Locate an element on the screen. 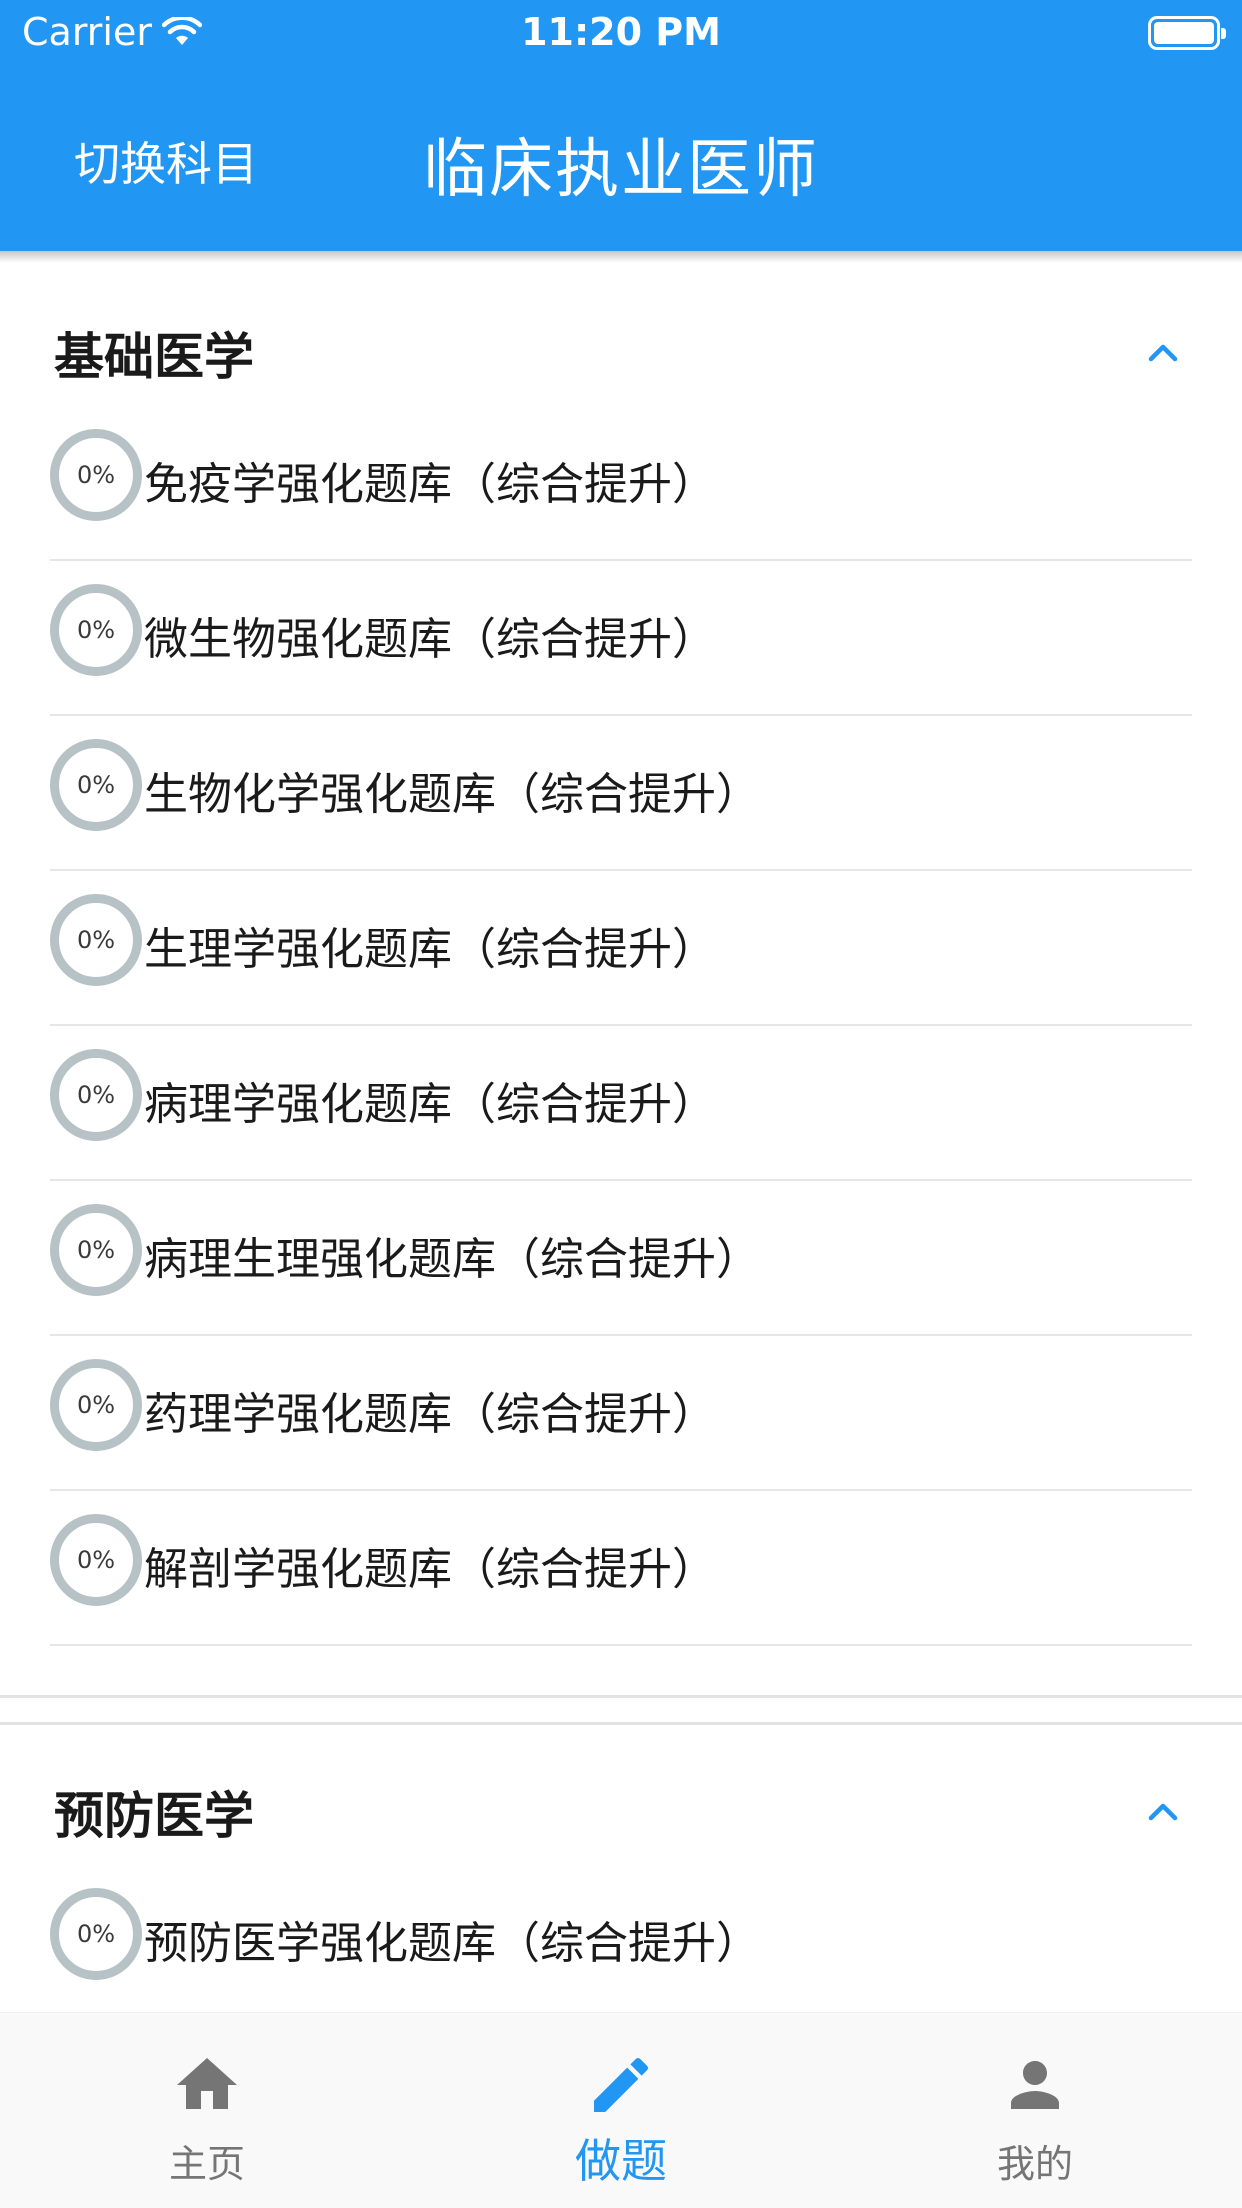  nav-home: 主页 is located at coordinates (207, 2110).